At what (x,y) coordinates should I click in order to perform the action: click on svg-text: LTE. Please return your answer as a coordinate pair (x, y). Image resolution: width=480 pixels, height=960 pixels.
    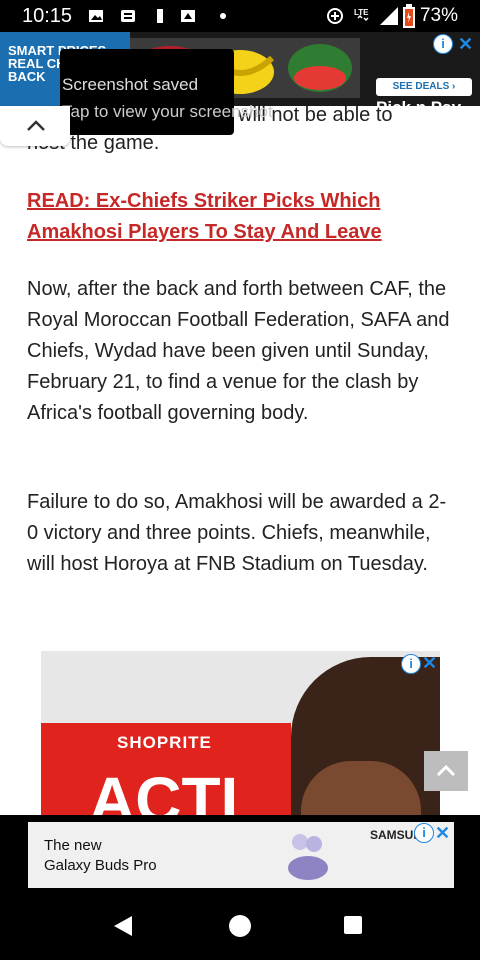
    Looking at the image, I should click on (361, 12).